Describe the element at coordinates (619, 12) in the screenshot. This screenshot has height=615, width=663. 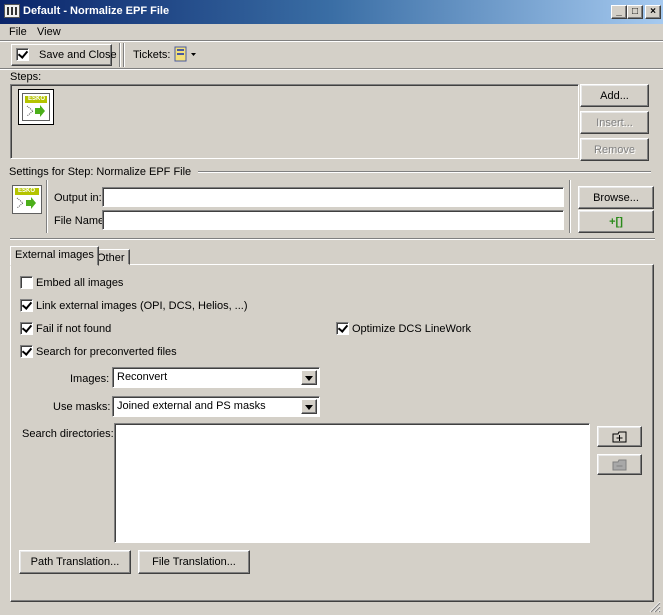
I see `minimize-button: _` at that location.